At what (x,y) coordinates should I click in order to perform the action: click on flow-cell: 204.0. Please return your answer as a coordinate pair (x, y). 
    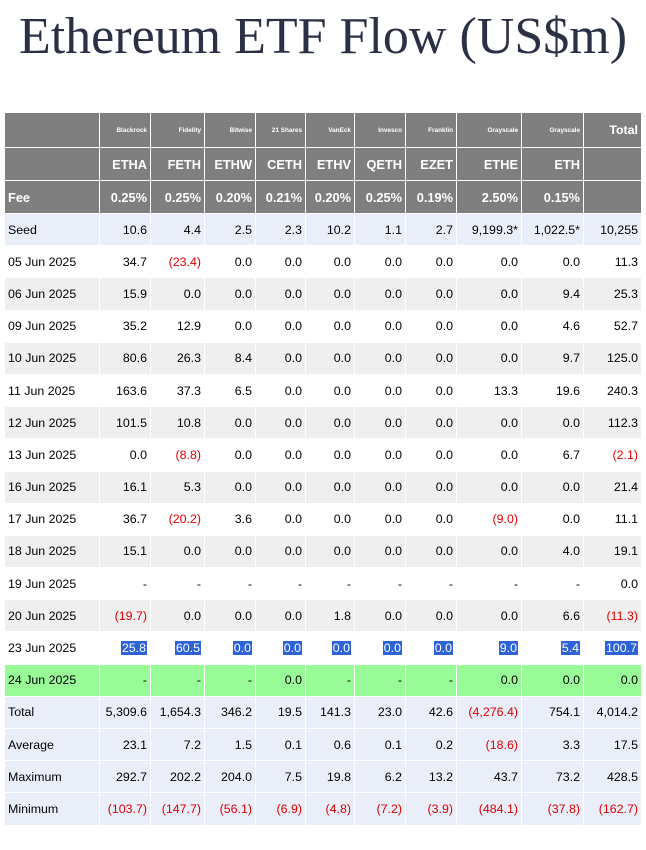
    Looking at the image, I should click on (230, 777).